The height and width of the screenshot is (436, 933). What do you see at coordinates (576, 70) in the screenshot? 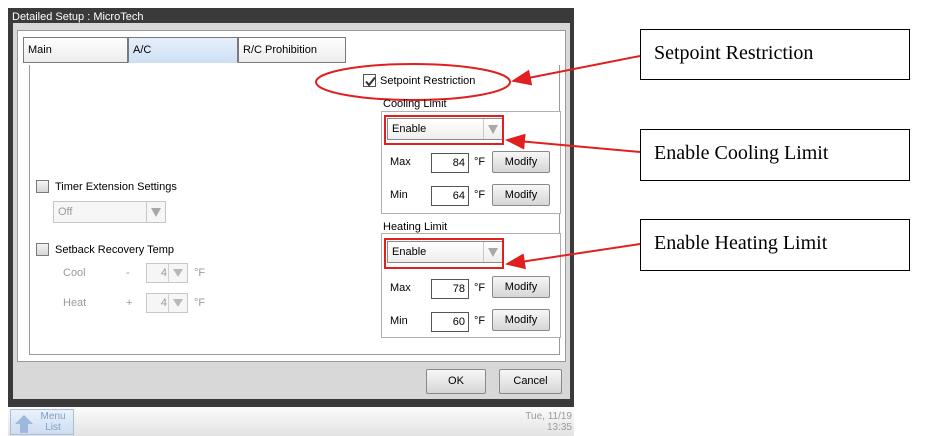
I see `arrow-to-setpoint` at bounding box center [576, 70].